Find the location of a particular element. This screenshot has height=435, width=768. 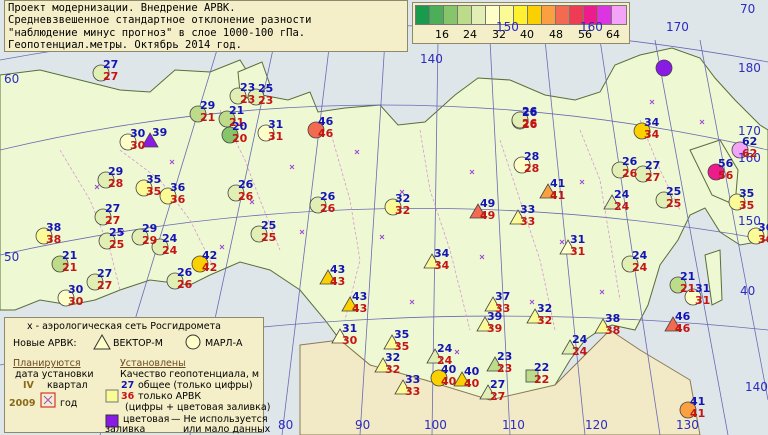

station-value-arvk: 36 is located at coordinates (178, 199).